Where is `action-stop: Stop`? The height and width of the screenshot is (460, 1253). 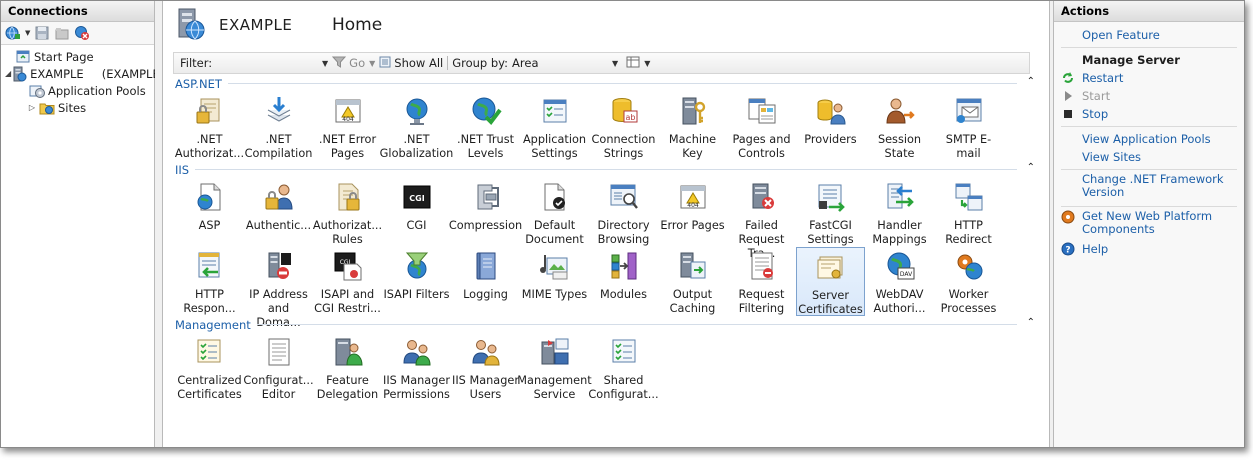 action-stop: Stop is located at coordinates (1149, 114).